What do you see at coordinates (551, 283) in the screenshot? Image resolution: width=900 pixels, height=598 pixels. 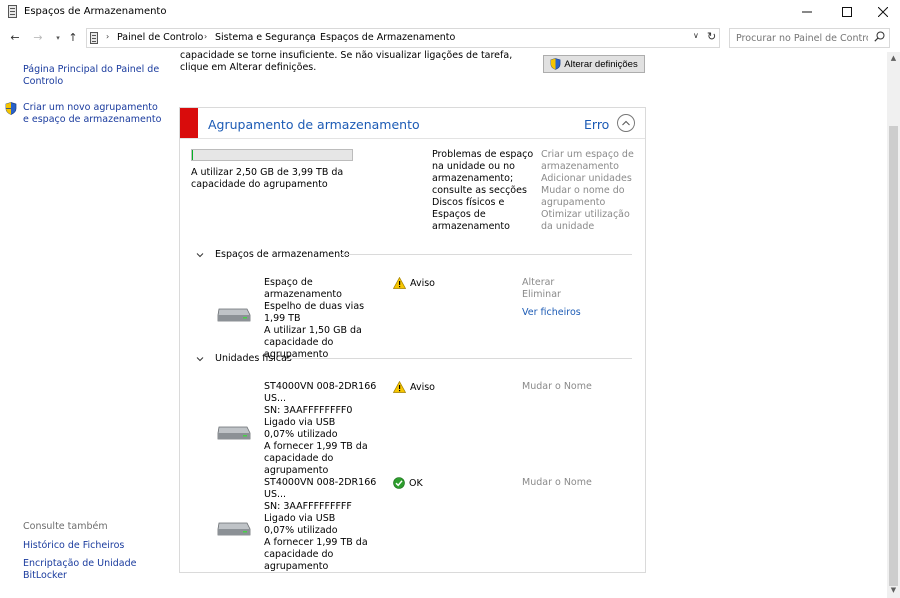 I see `change-space-link: Alterar` at bounding box center [551, 283].